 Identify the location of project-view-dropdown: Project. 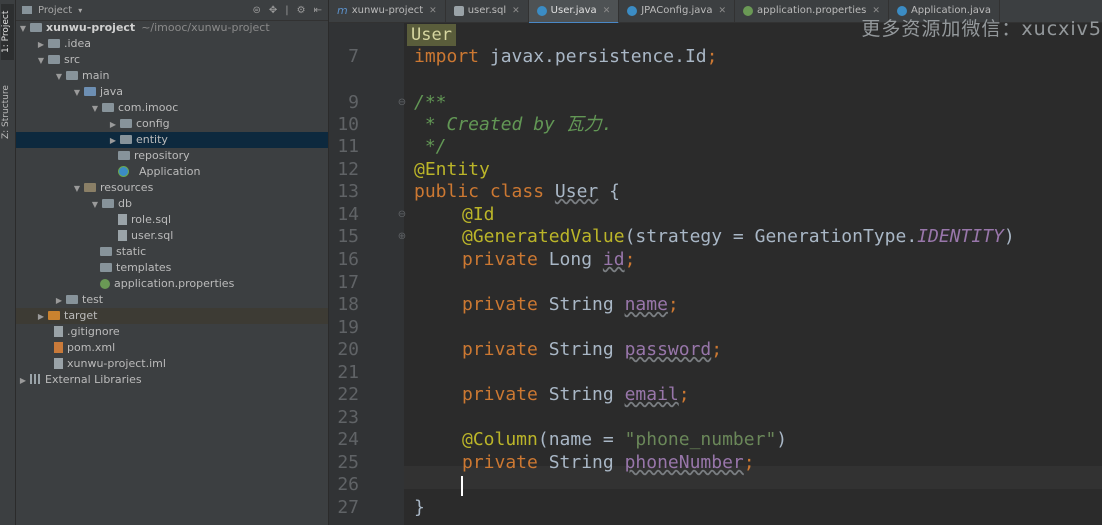
(55, 10).